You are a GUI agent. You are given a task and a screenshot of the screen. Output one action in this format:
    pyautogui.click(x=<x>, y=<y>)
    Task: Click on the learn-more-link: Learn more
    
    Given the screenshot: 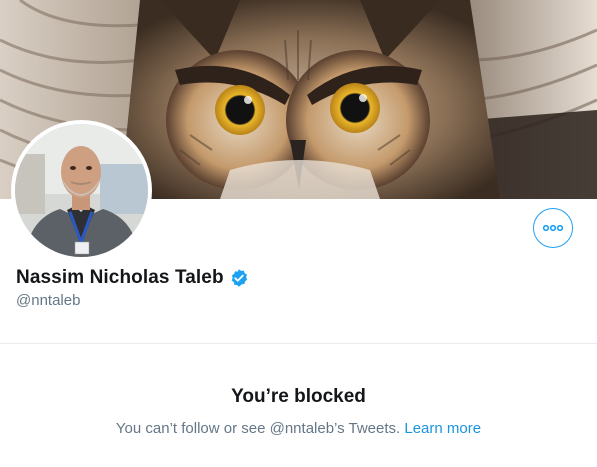 What is the action you would take?
    pyautogui.click(x=442, y=428)
    